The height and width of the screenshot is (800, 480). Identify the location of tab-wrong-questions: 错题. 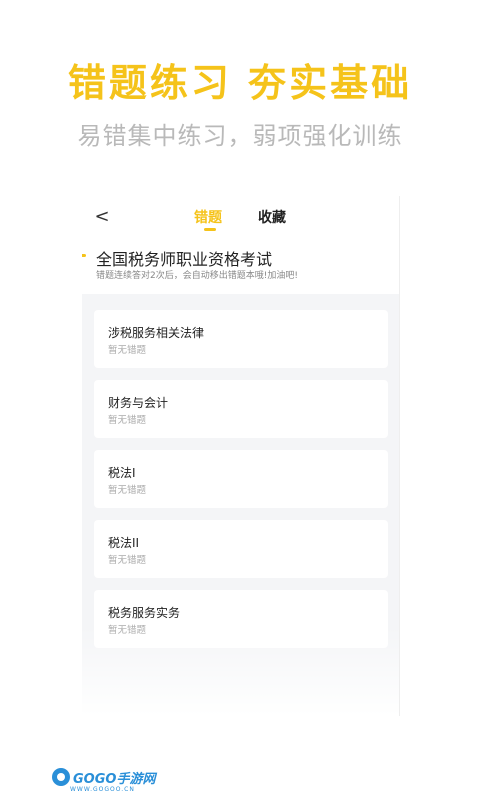
(208, 217).